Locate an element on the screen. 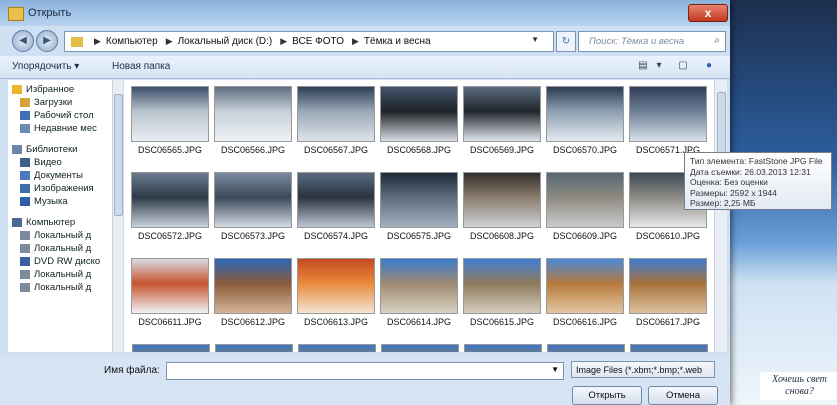 The height and width of the screenshot is (405, 837). sidebar-item-label: DVD RW диско is located at coordinates (67, 261).